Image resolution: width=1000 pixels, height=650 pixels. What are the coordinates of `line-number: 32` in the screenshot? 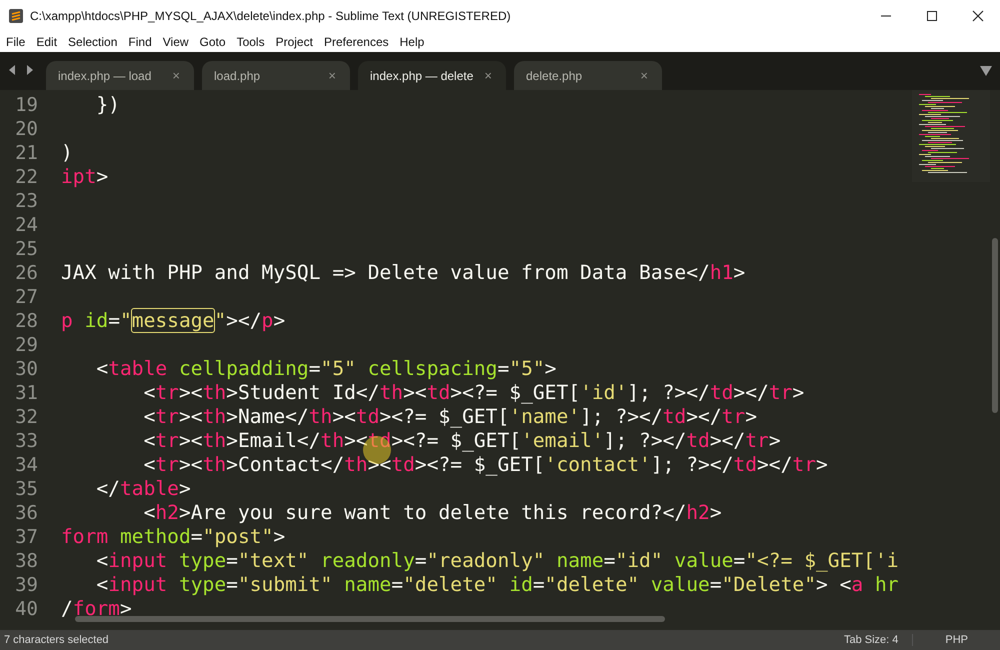 It's located at (26, 417).